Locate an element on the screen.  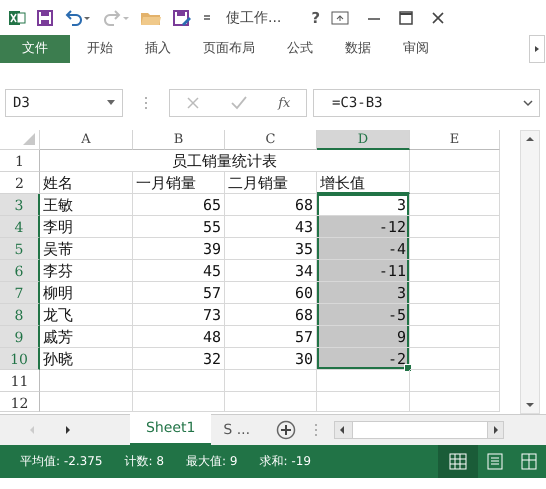
excel-logo-icon is located at coordinates (17, 17).